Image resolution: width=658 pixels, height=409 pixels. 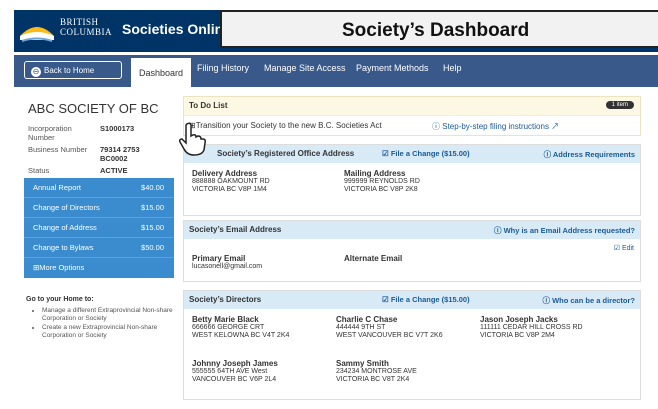 I want to click on business-number-row: Business Number 79314 2753 BC0002, so click(x=84, y=154).